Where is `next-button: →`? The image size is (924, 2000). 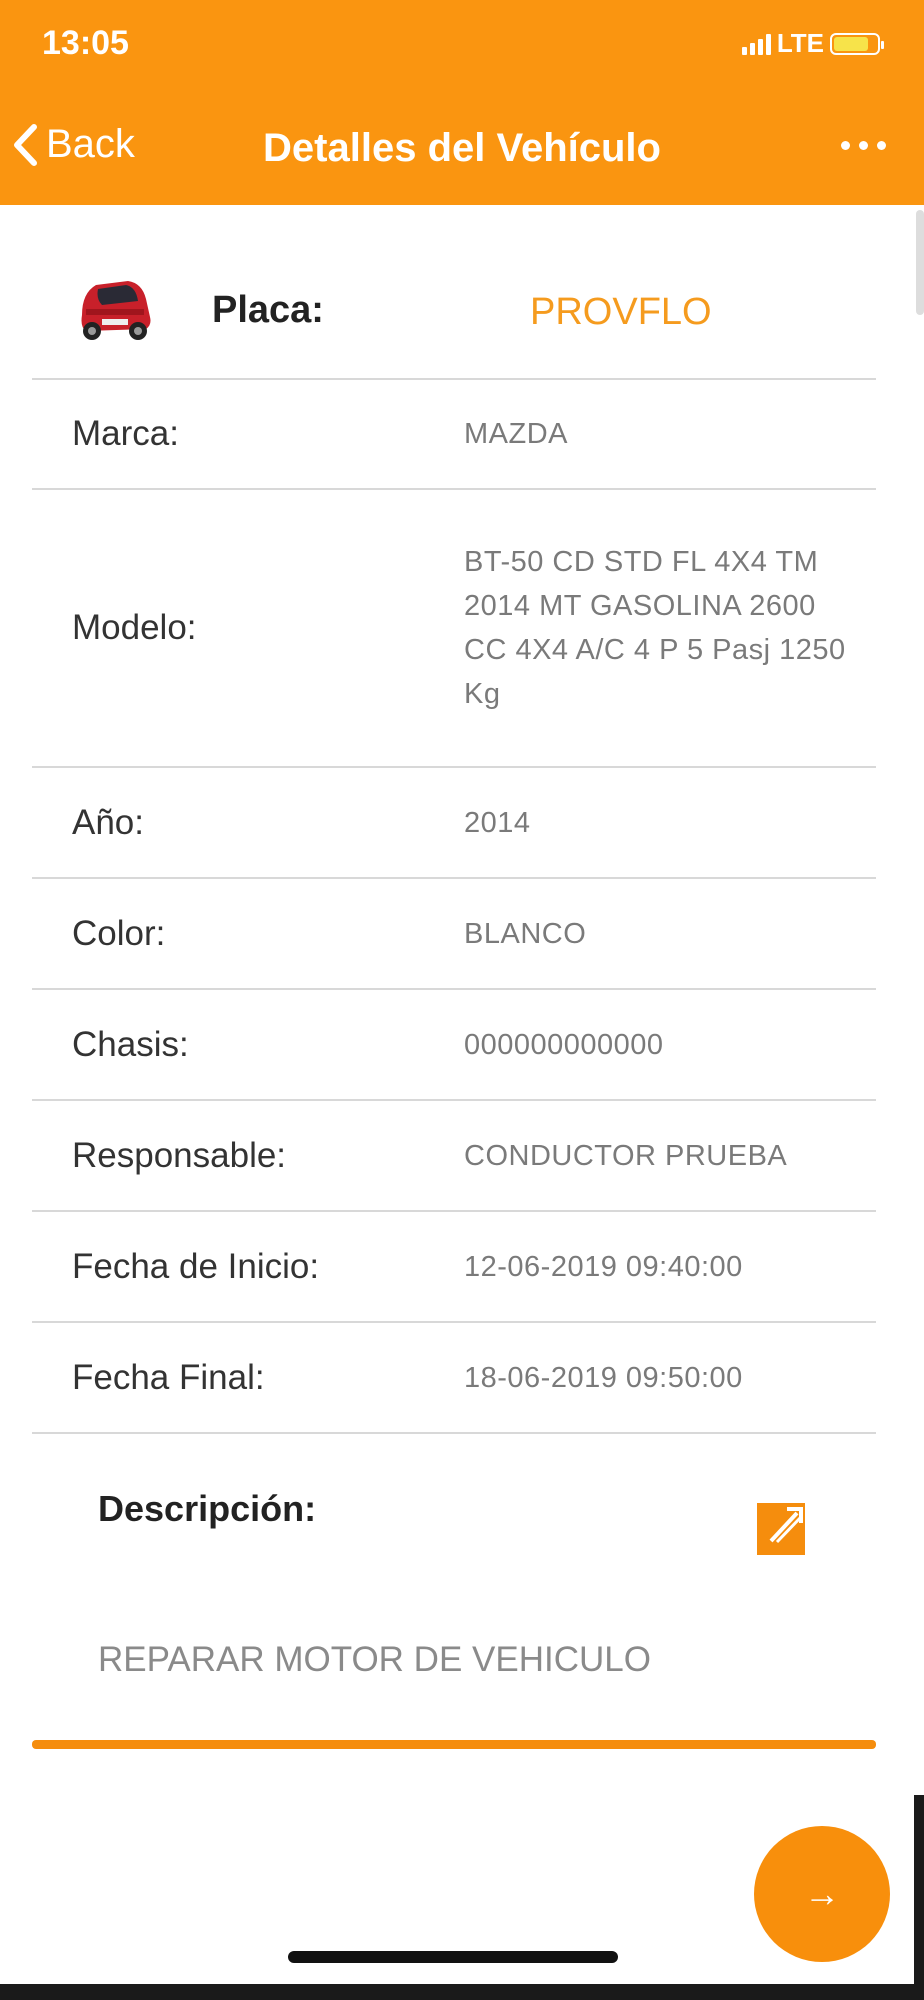 next-button: → is located at coordinates (822, 1894).